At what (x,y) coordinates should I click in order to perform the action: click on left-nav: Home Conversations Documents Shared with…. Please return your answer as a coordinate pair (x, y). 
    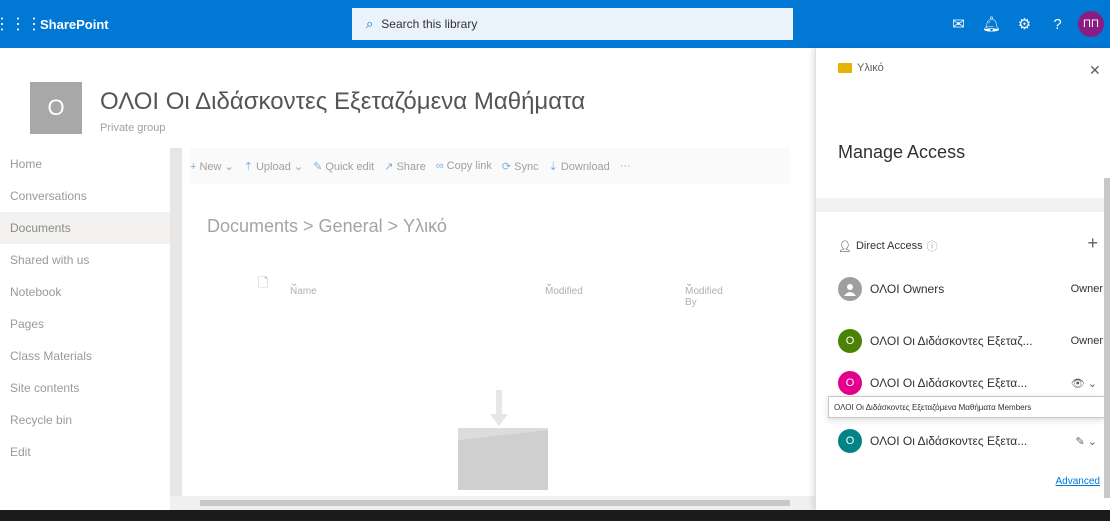
    Looking at the image, I should click on (85, 308).